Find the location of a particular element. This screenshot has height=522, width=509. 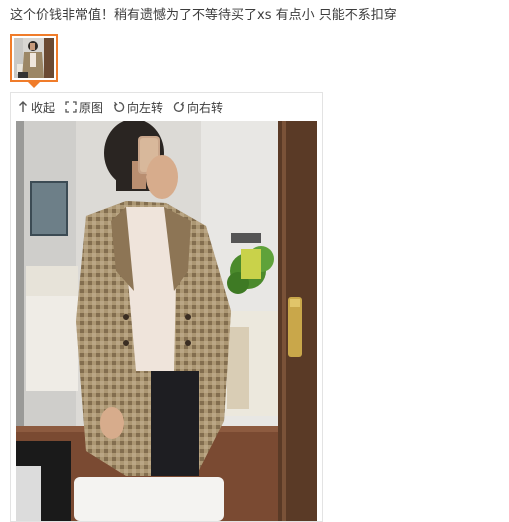

photo-thumbnail is located at coordinates (34, 58).